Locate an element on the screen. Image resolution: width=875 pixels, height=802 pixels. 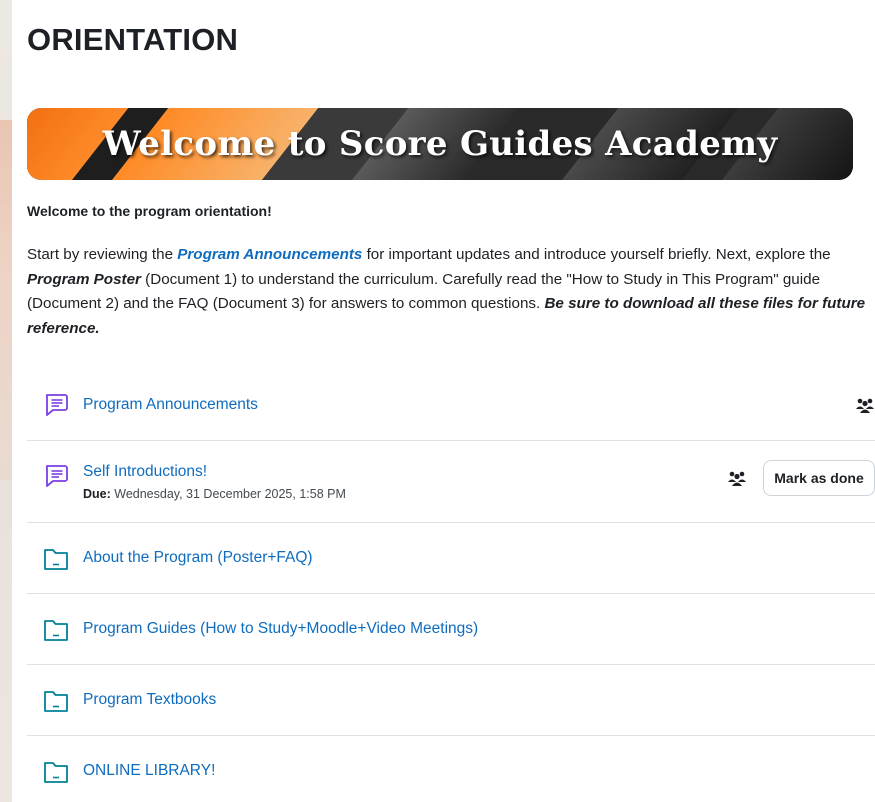
activity-row-program-textbooks: Program Textbooks is located at coordinates (451, 700).